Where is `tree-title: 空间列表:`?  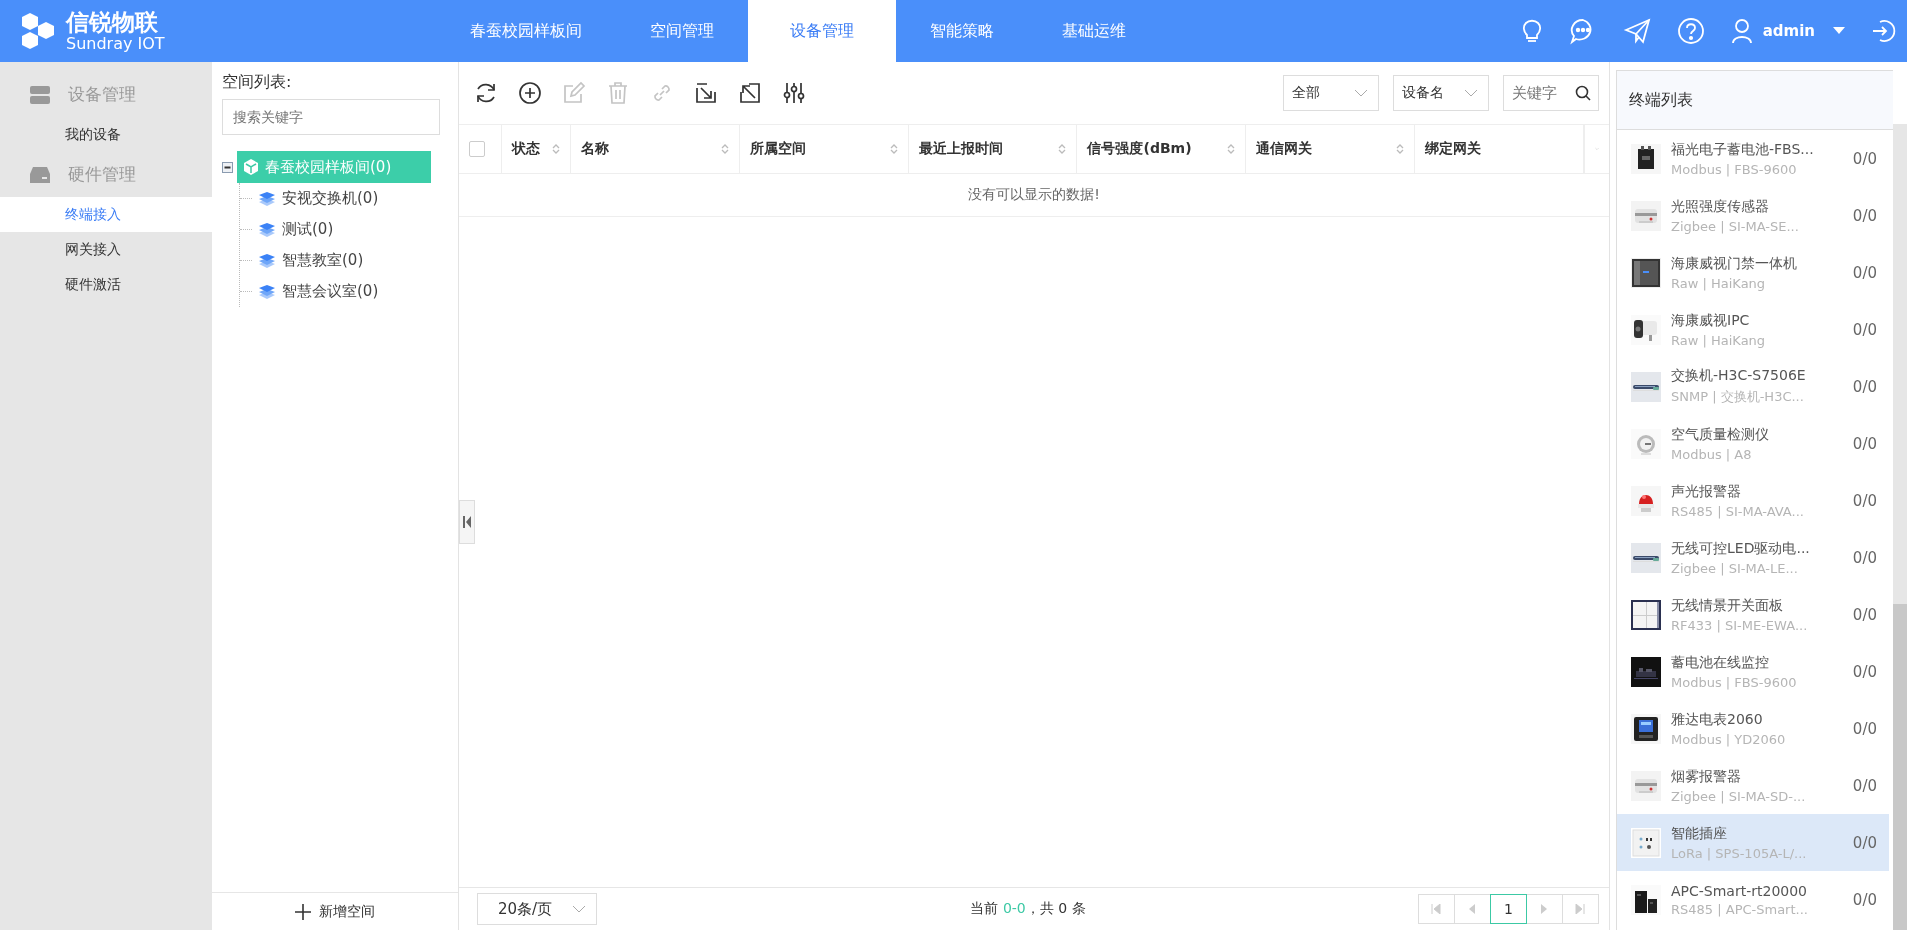 tree-title: 空间列表: is located at coordinates (257, 82).